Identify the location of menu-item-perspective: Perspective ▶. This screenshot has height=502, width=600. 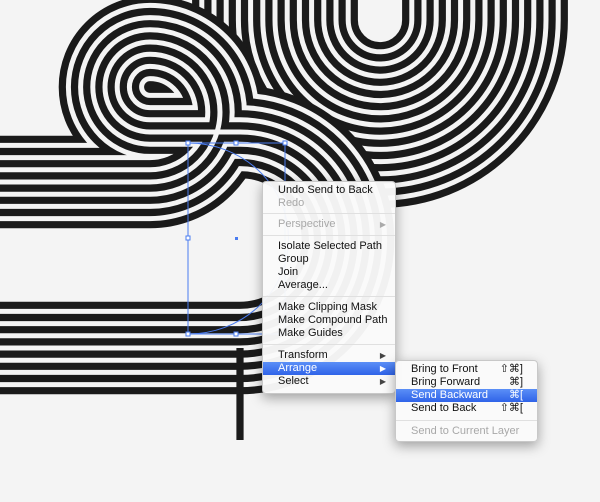
(329, 224).